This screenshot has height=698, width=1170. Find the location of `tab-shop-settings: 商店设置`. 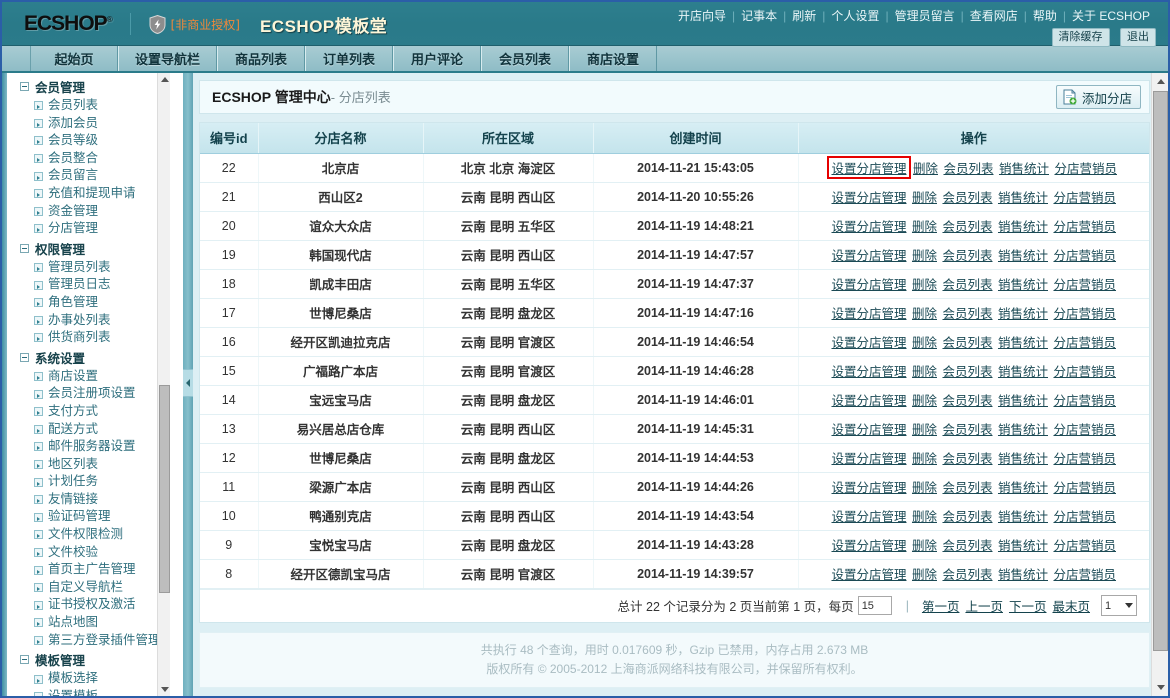

tab-shop-settings: 商店设置 is located at coordinates (613, 58).